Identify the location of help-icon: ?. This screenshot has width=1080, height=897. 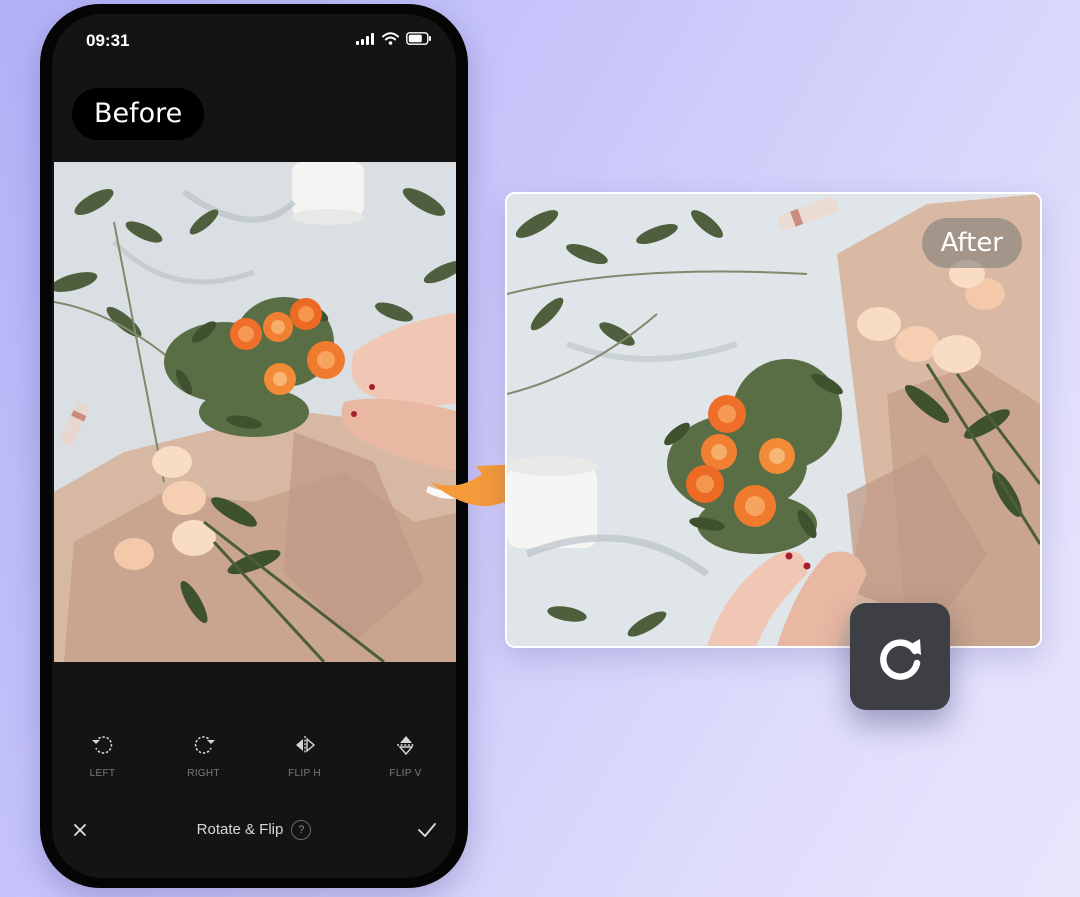
(301, 830).